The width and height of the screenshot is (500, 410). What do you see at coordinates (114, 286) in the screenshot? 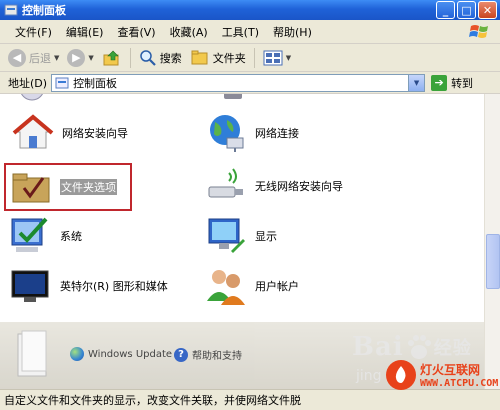
I see `item-label: 英特尔(R) 图形和媒体` at bounding box center [114, 286].